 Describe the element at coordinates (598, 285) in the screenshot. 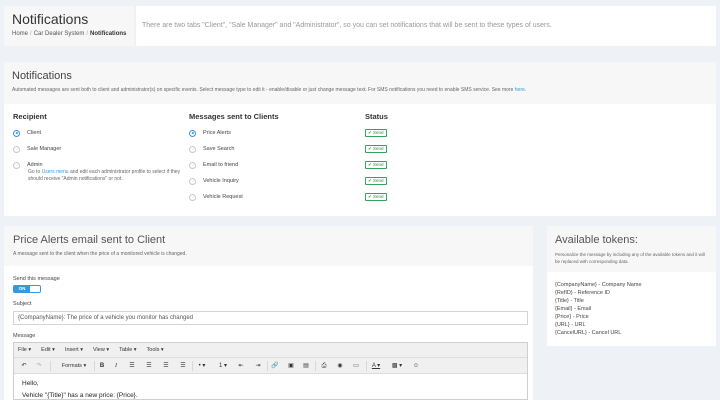

I see `token-item: {CompanyName} - Company Name` at that location.